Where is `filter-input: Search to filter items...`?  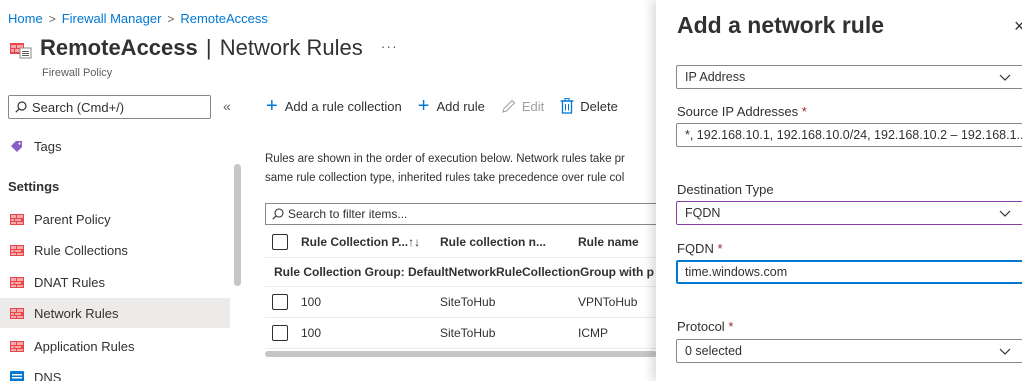 filter-input: Search to filter items... is located at coordinates (465, 214).